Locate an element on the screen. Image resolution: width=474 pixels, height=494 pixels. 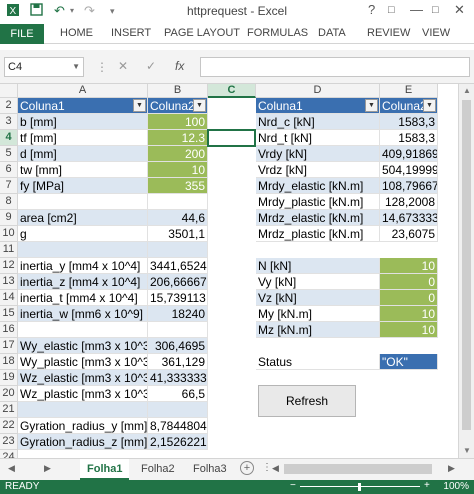
table1-value-cell: 2,1526221 is located at coordinates (178, 442).